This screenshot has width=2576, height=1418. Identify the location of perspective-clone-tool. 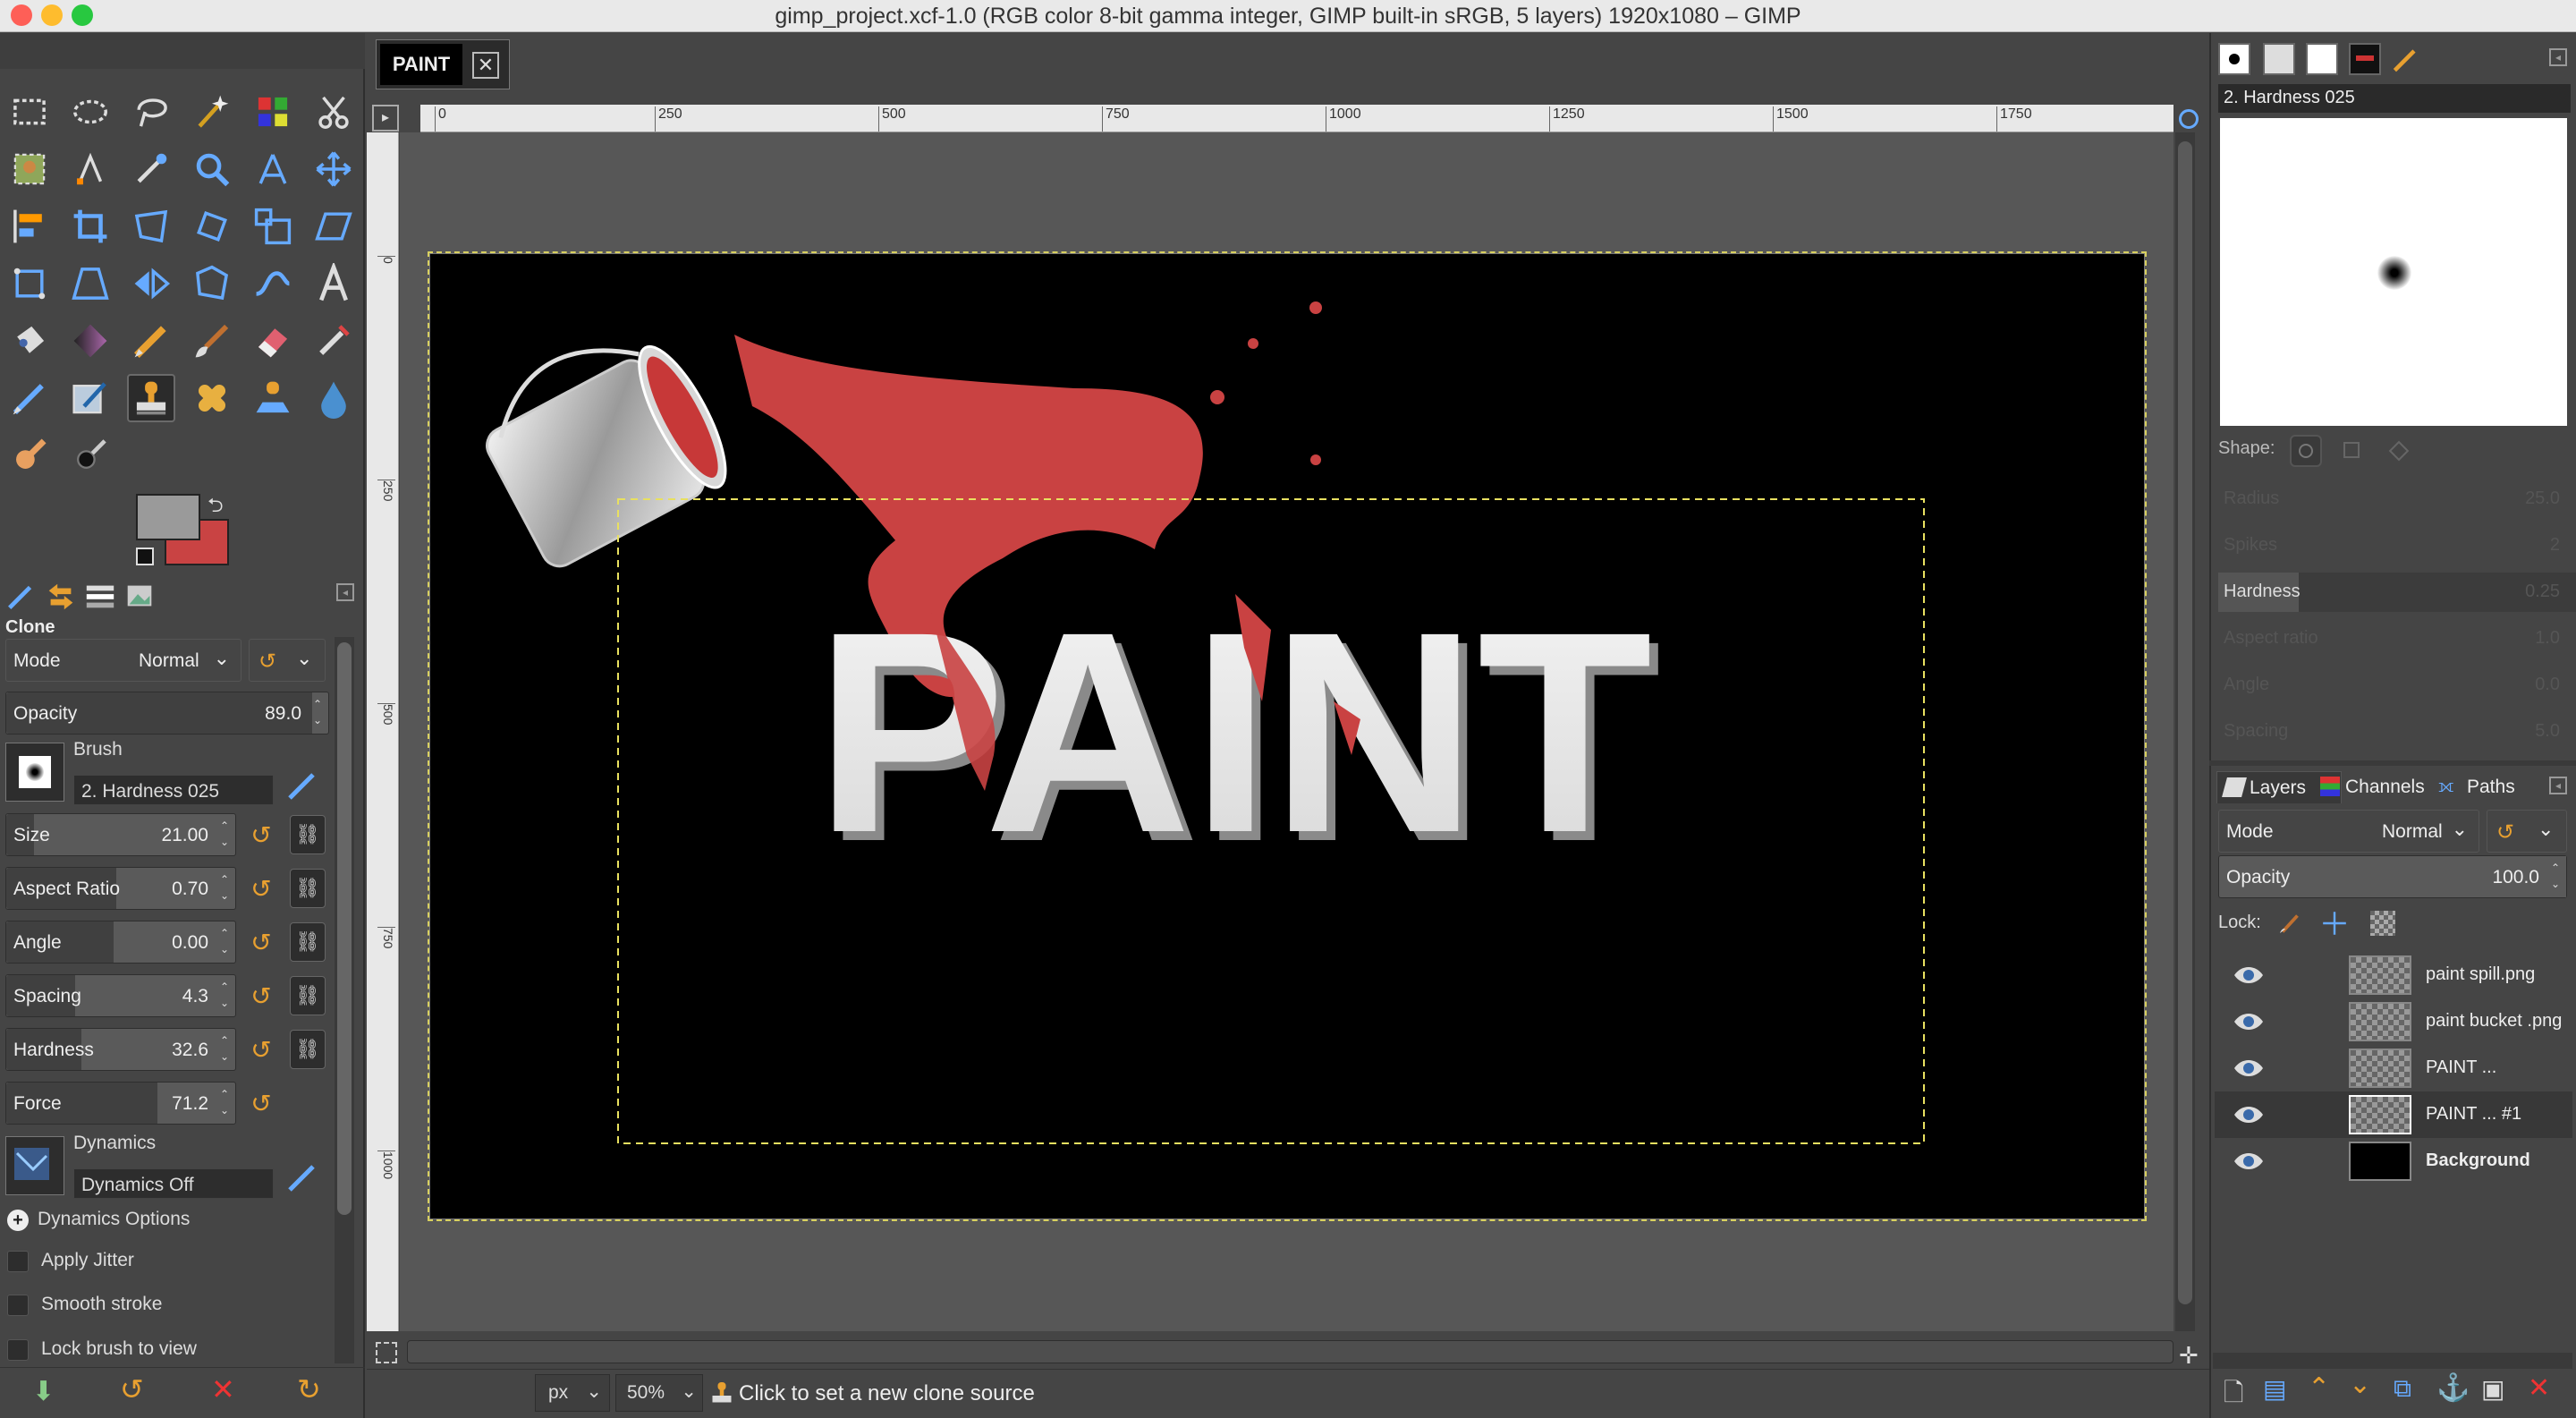
(273, 398).